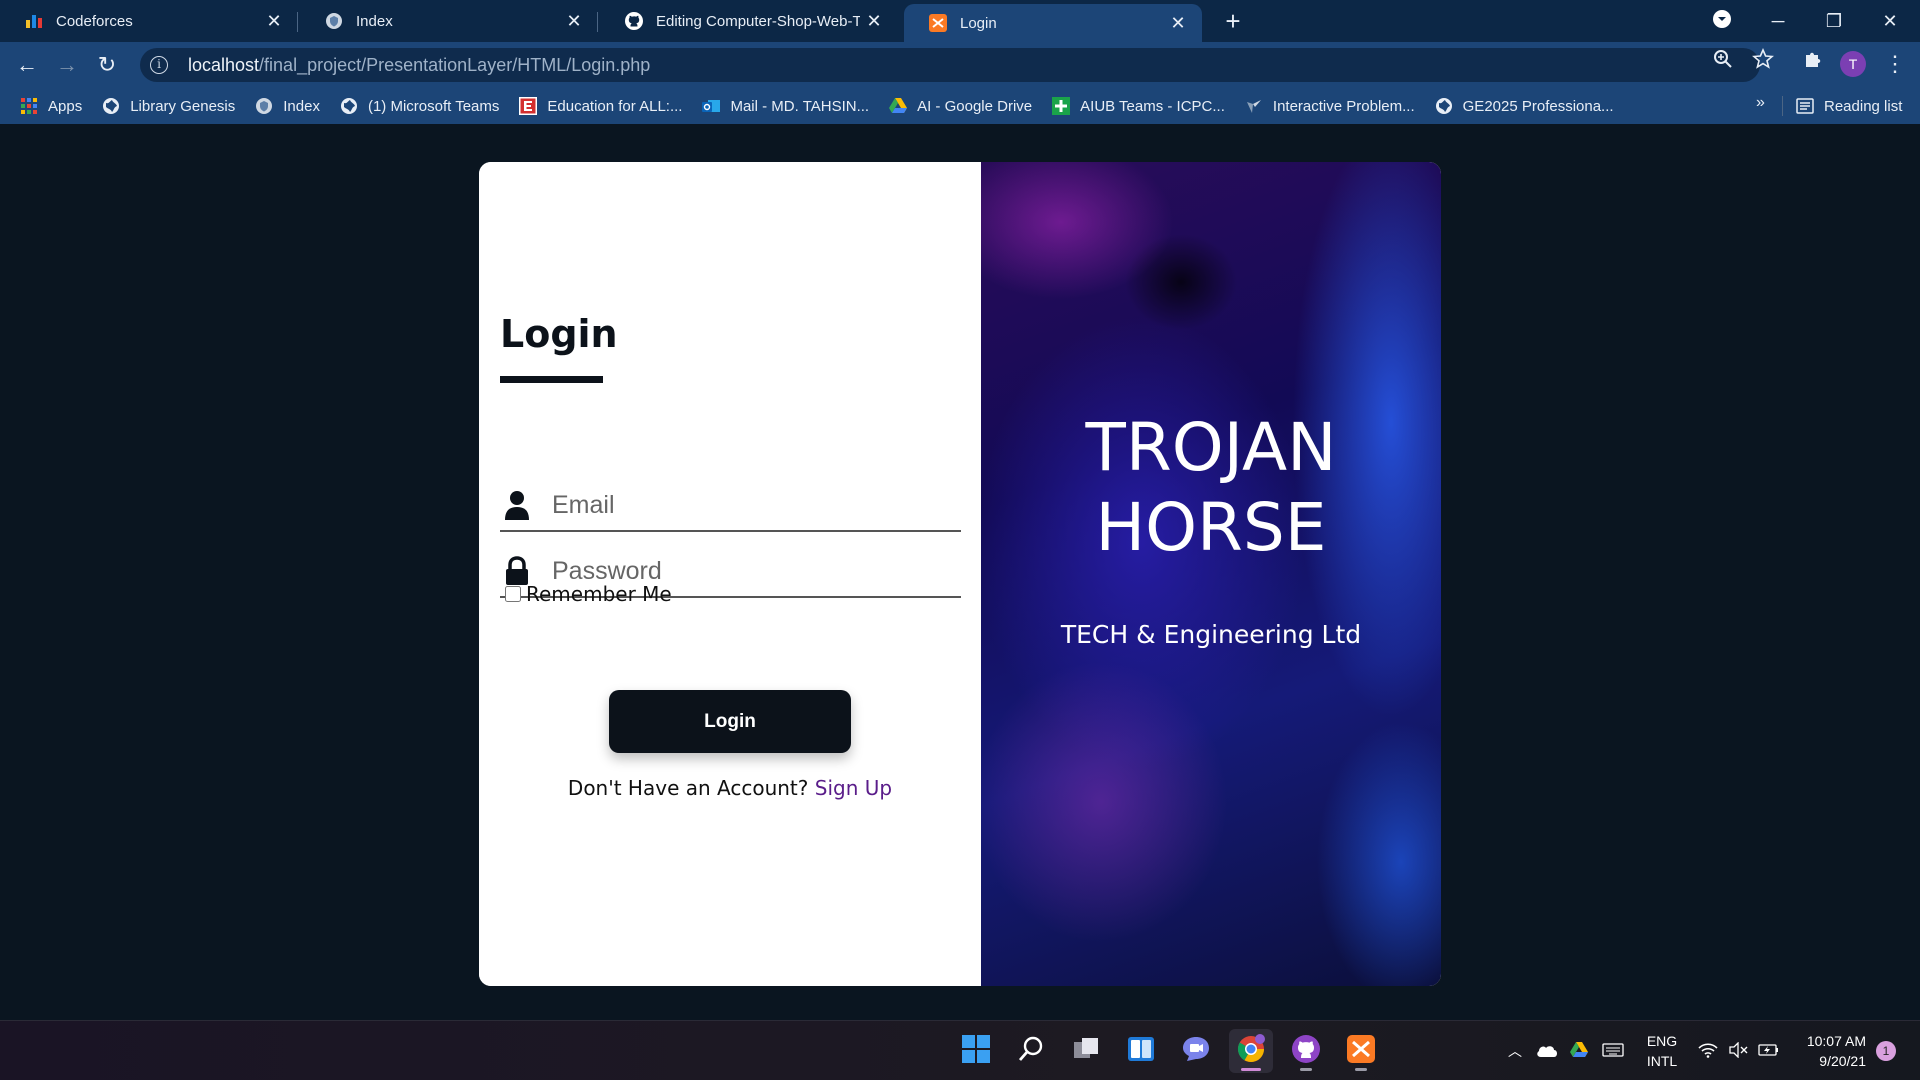 The width and height of the screenshot is (1920, 1080). Describe the element at coordinates (559, 334) in the screenshot. I see `login-title: Login` at that location.